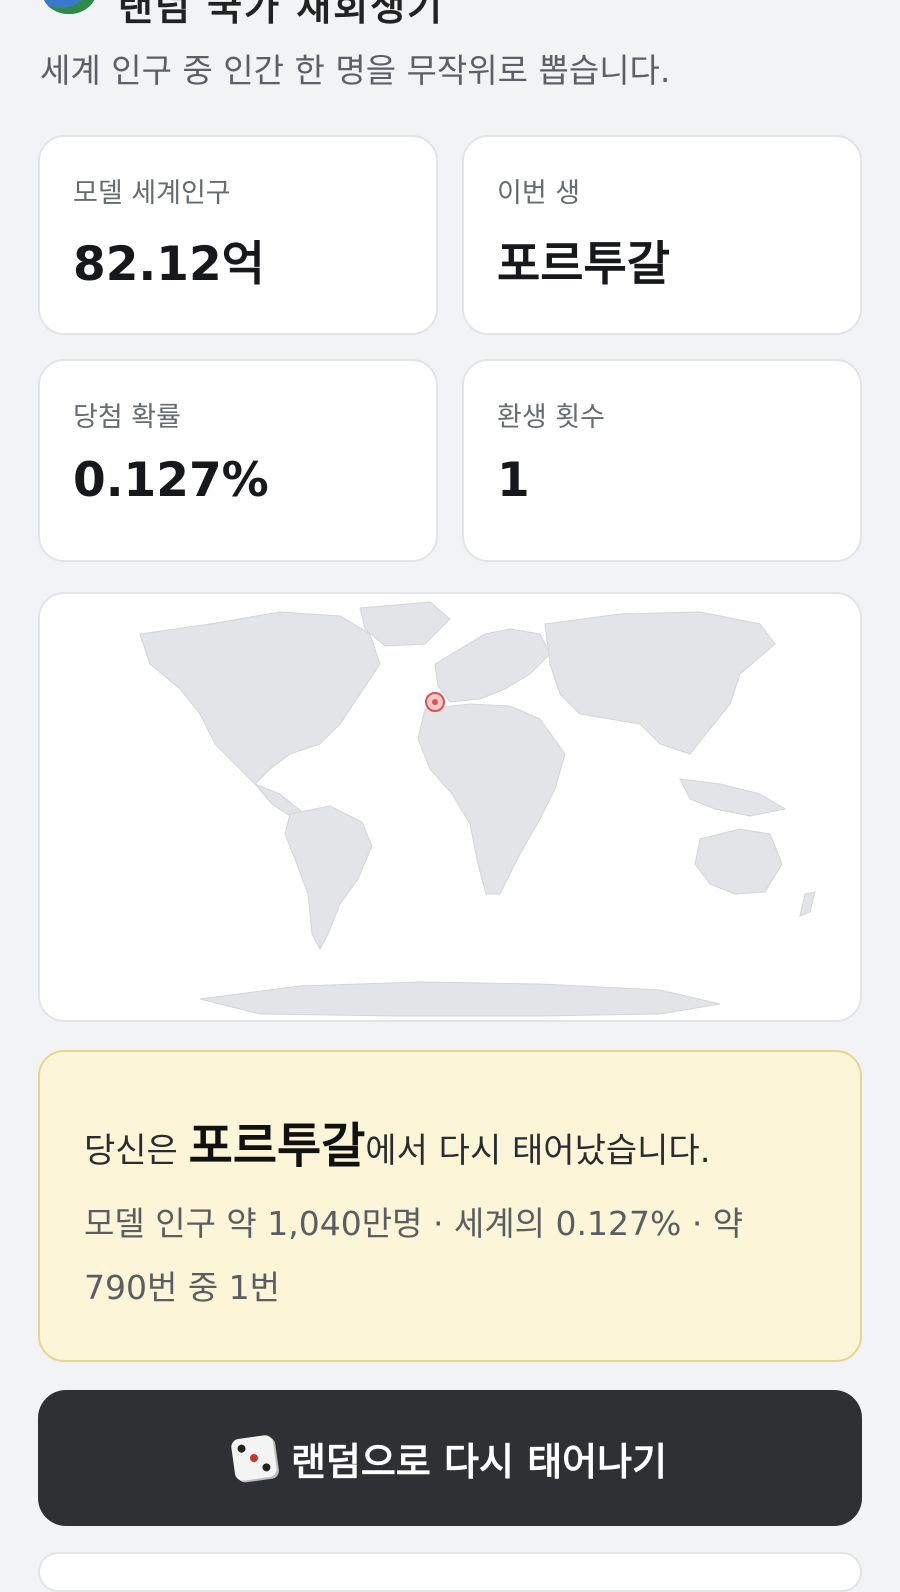 Image resolution: width=900 pixels, height=1592 pixels. What do you see at coordinates (238, 235) in the screenshot?
I see `stat-card-world-population: 모델 세계인구 82.12억` at bounding box center [238, 235].